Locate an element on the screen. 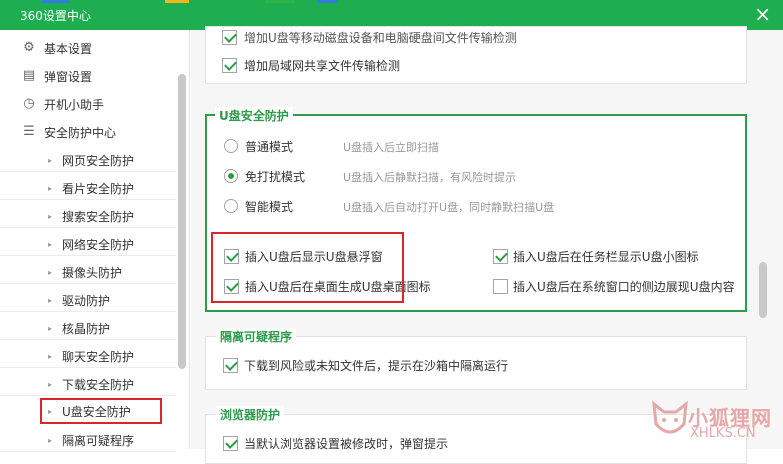  sidebar-subitem-label: 搜索安全防护 is located at coordinates (98, 217).